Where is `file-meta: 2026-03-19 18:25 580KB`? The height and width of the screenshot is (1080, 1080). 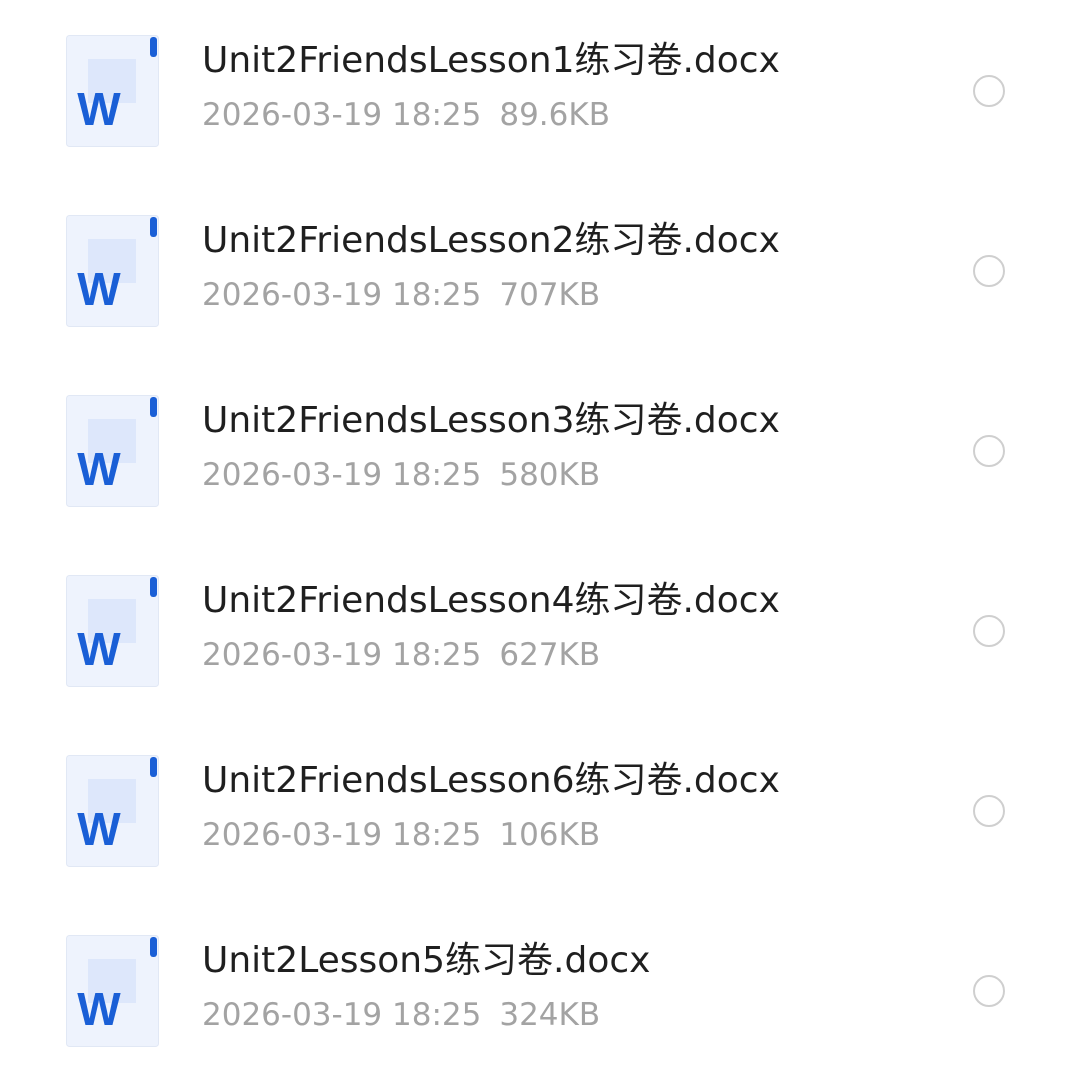 file-meta: 2026-03-19 18:25 580KB is located at coordinates (401, 475).